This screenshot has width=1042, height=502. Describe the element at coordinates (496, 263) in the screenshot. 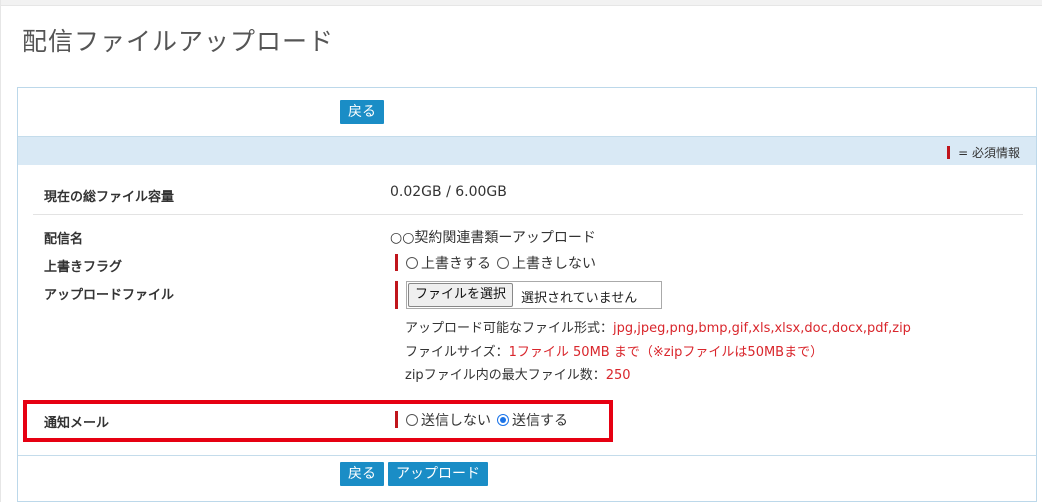

I see `overwrite-flag-options: 上書きする 上書きしない` at that location.